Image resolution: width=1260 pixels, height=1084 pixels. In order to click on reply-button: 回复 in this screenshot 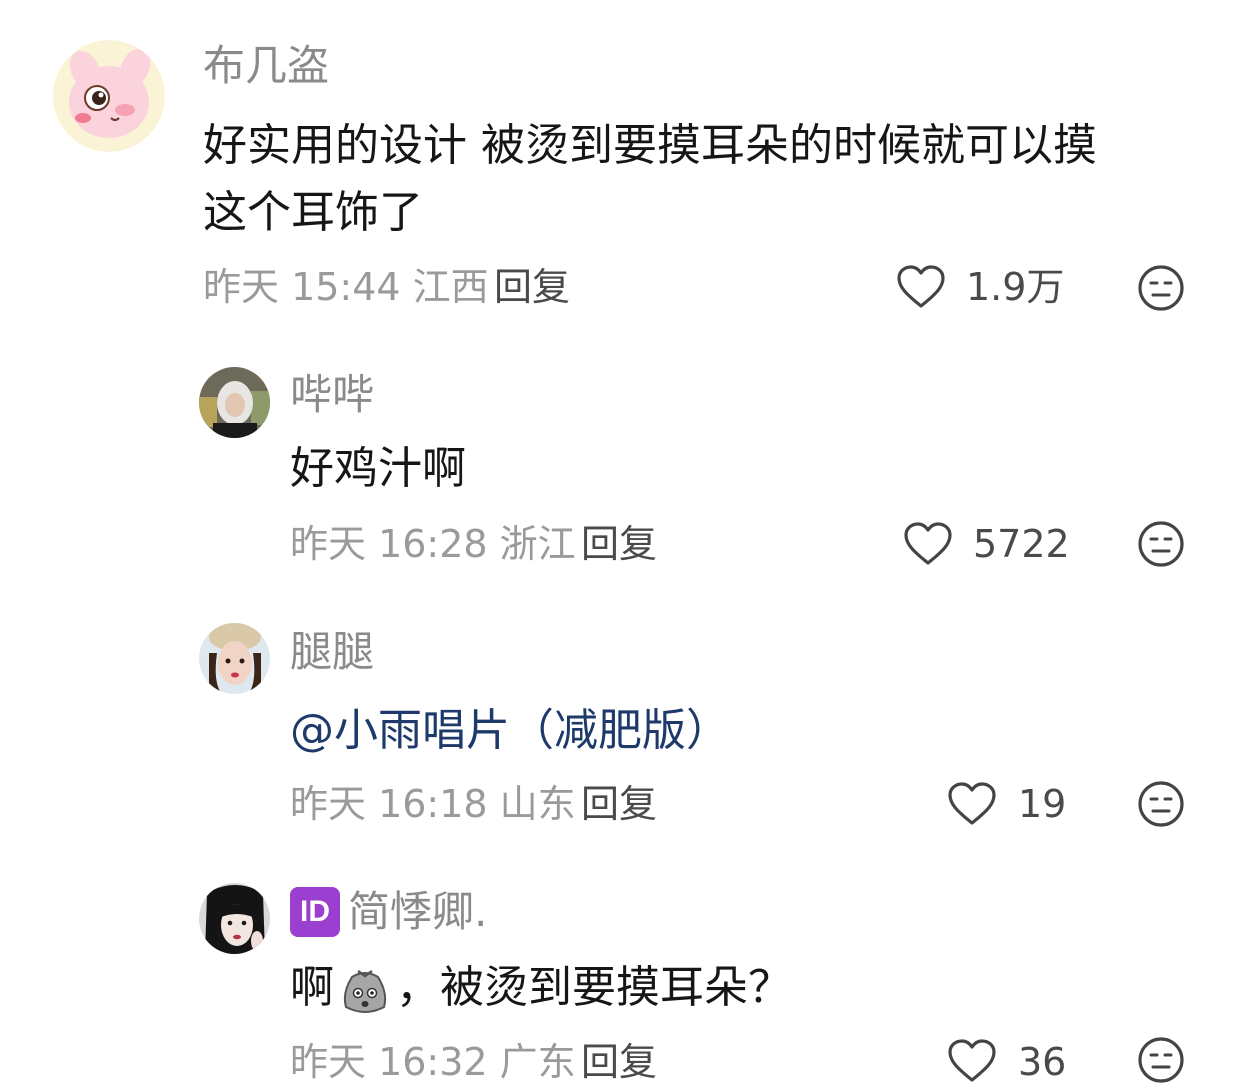, I will do `click(619, 1062)`.